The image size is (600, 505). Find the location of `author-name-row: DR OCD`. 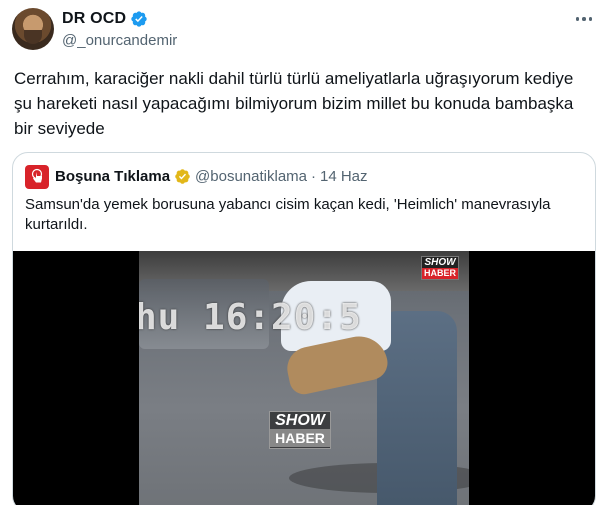

author-name-row: DR OCD is located at coordinates (105, 19).